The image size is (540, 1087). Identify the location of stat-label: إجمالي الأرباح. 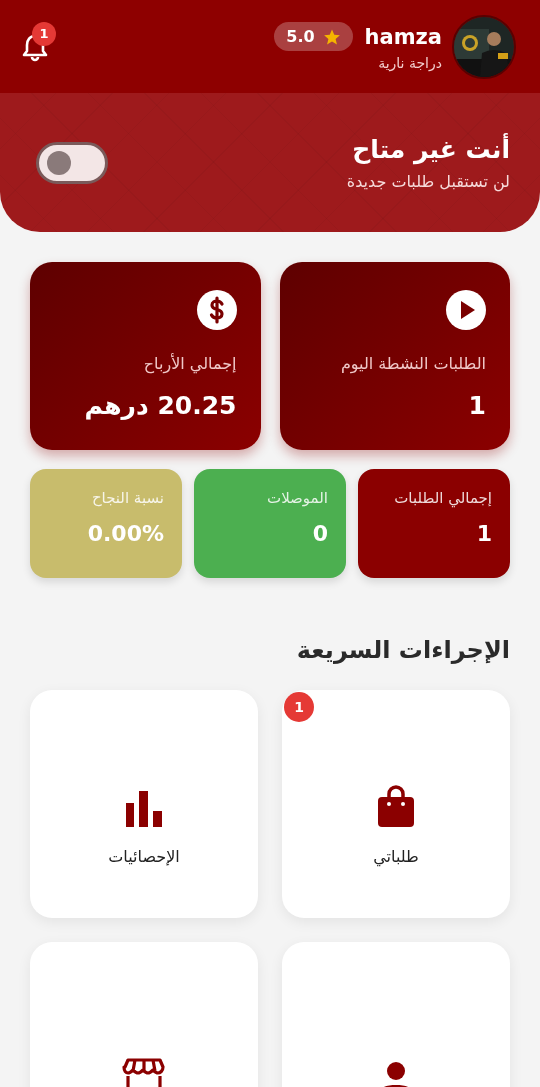
(190, 363).